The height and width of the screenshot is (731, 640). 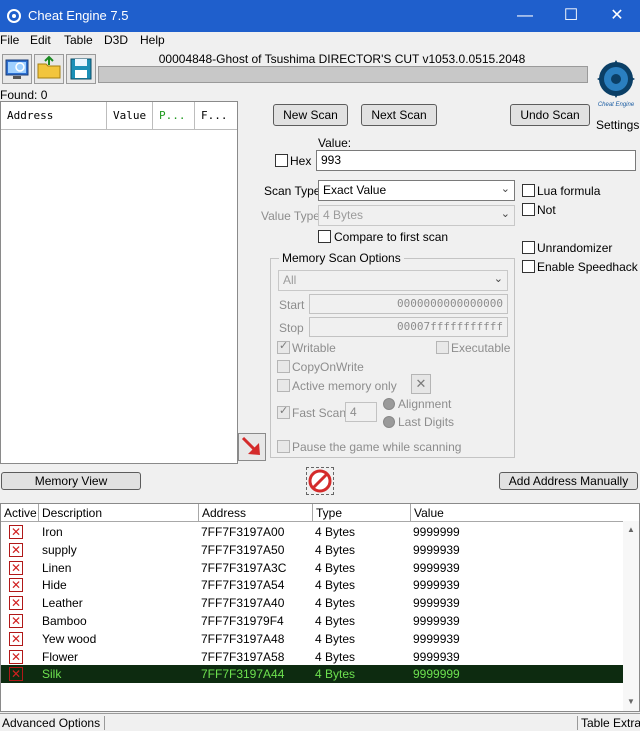 What do you see at coordinates (546, 210) in the screenshot?
I see `not-label: Not` at bounding box center [546, 210].